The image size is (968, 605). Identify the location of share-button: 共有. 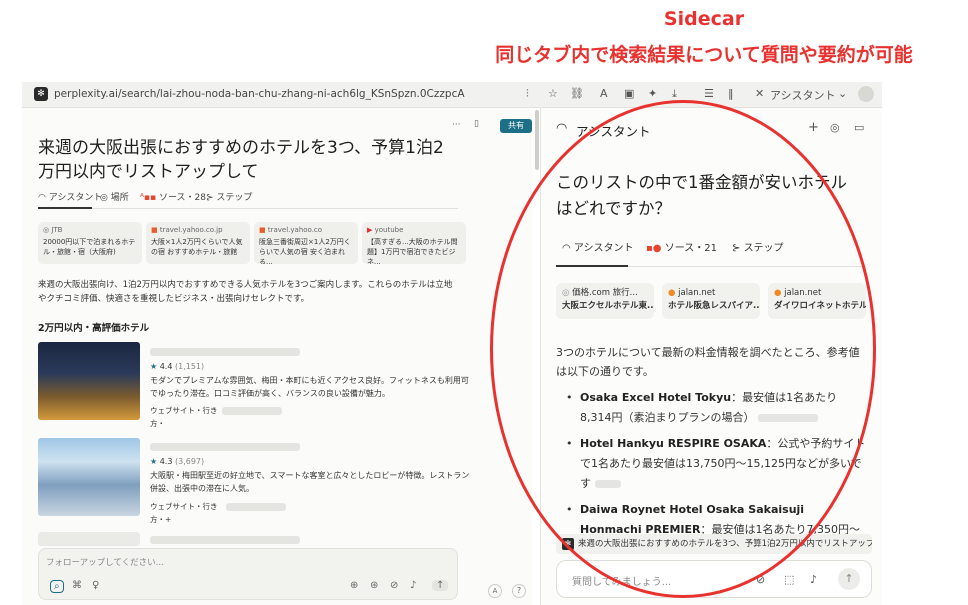
(516, 126).